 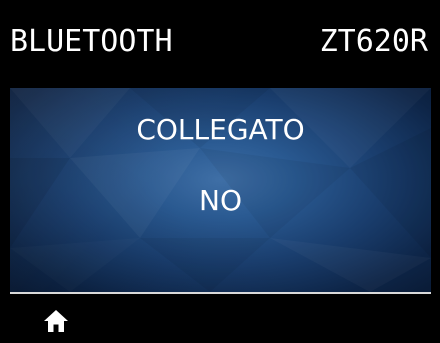 I want to click on home-button, so click(x=56, y=321).